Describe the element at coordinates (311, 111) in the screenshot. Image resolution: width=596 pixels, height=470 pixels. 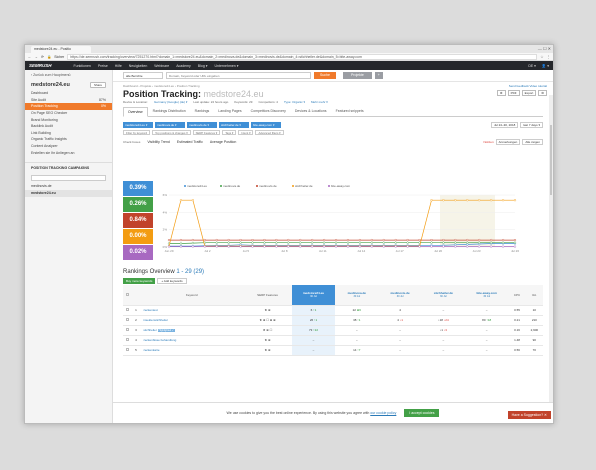
I see `tab-devices-locations: Devices & Locations` at that location.